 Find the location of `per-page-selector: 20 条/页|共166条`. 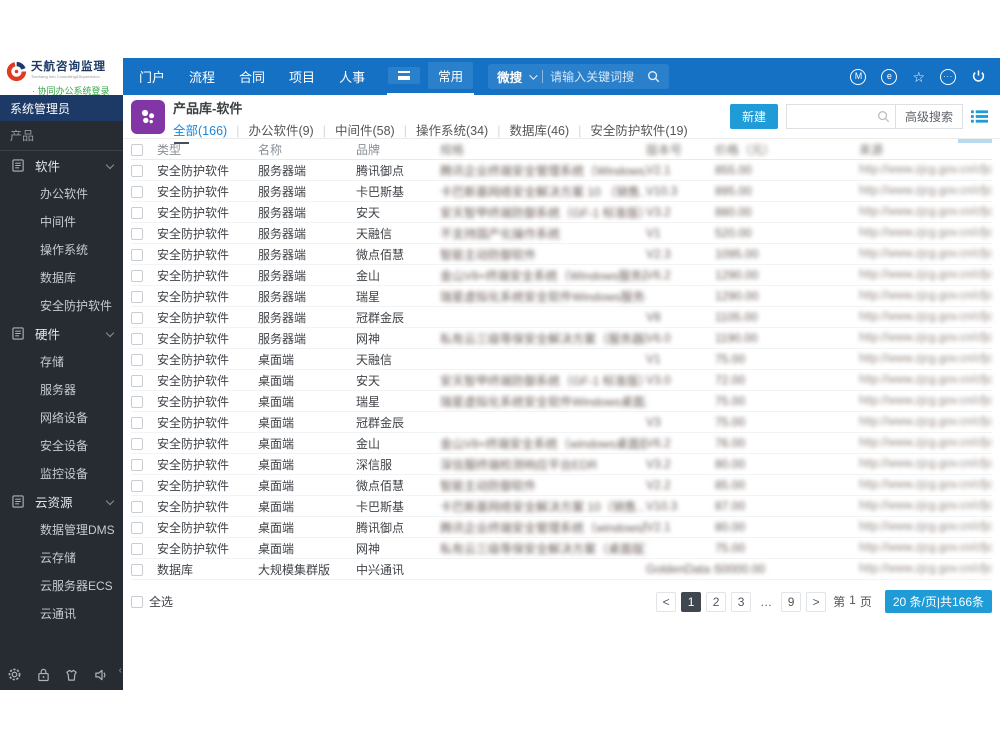

per-page-selector: 20 条/页|共166条 is located at coordinates (938, 601).